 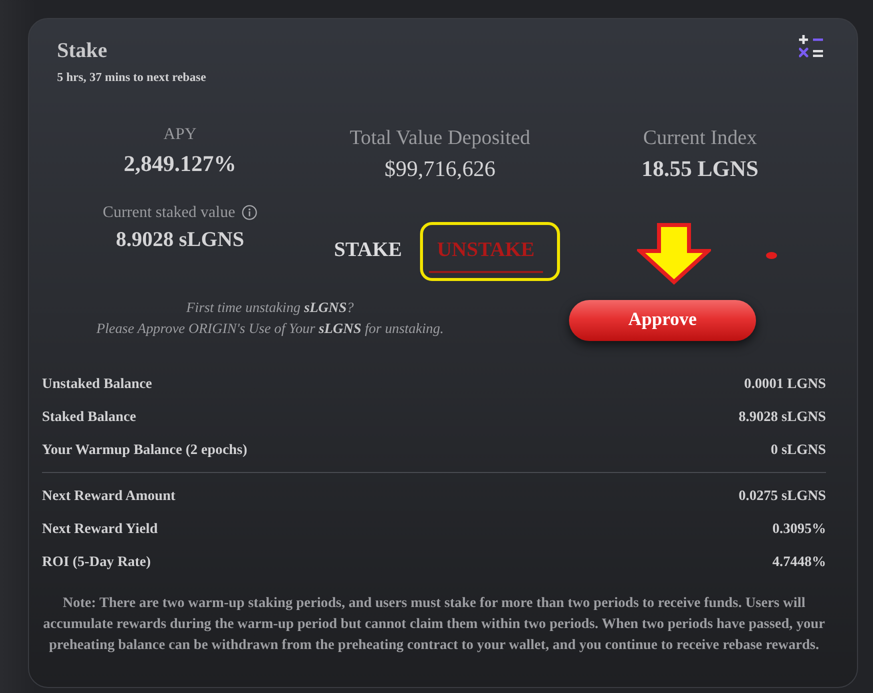 What do you see at coordinates (440, 138) in the screenshot?
I see `metric-label: Total Value Deposited` at bounding box center [440, 138].